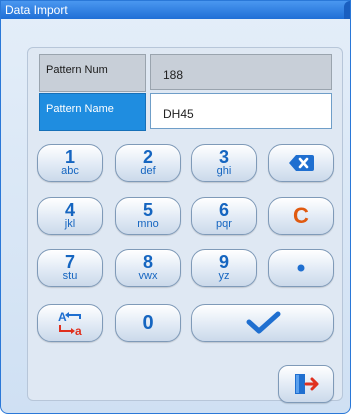 Image resolution: width=353 pixels, height=416 pixels. I want to click on dot-icon, so click(301, 268).